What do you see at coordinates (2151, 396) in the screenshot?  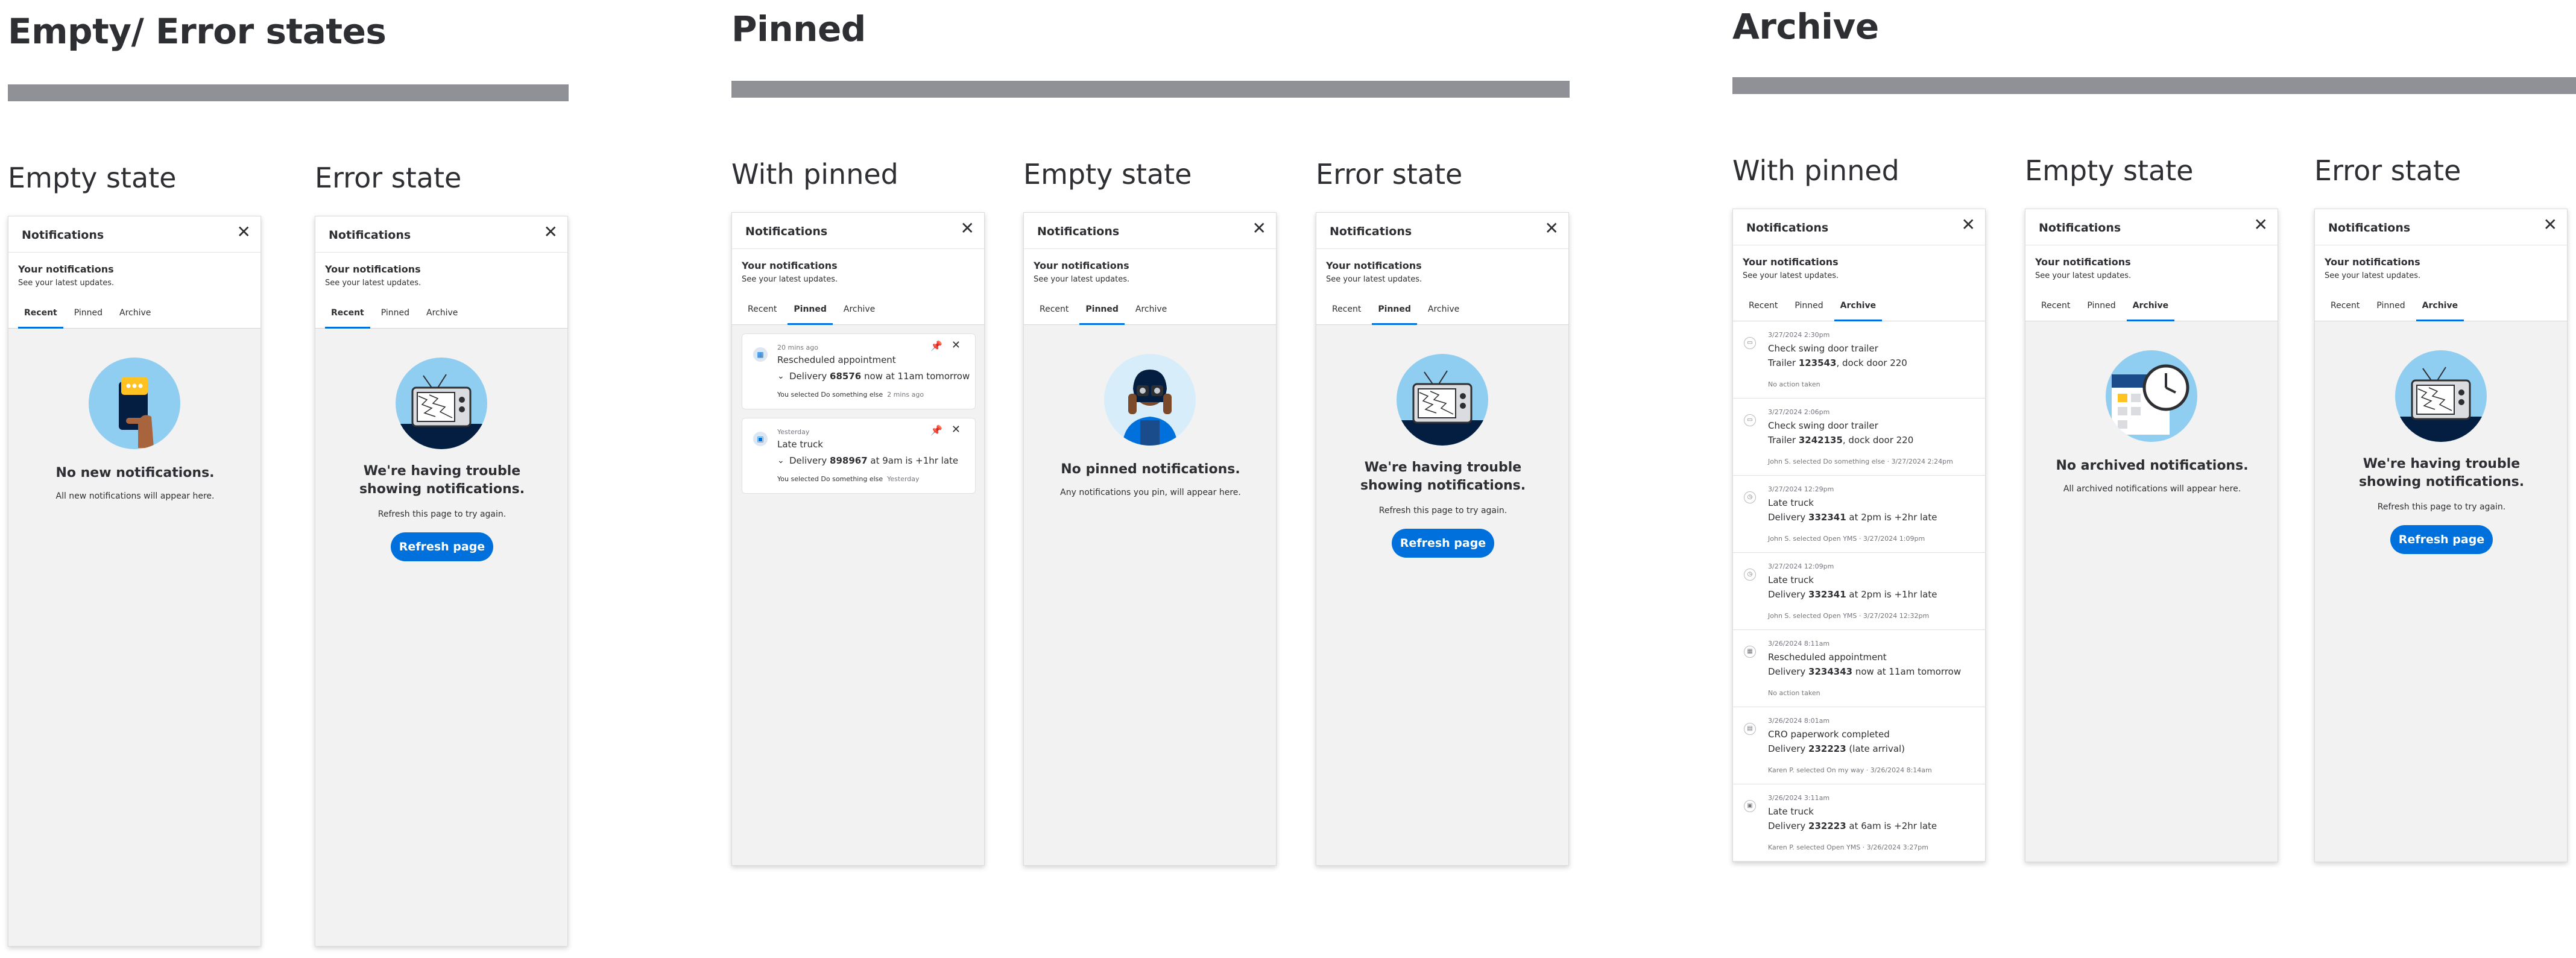 I see `calendar-clock-illustration-icon` at bounding box center [2151, 396].